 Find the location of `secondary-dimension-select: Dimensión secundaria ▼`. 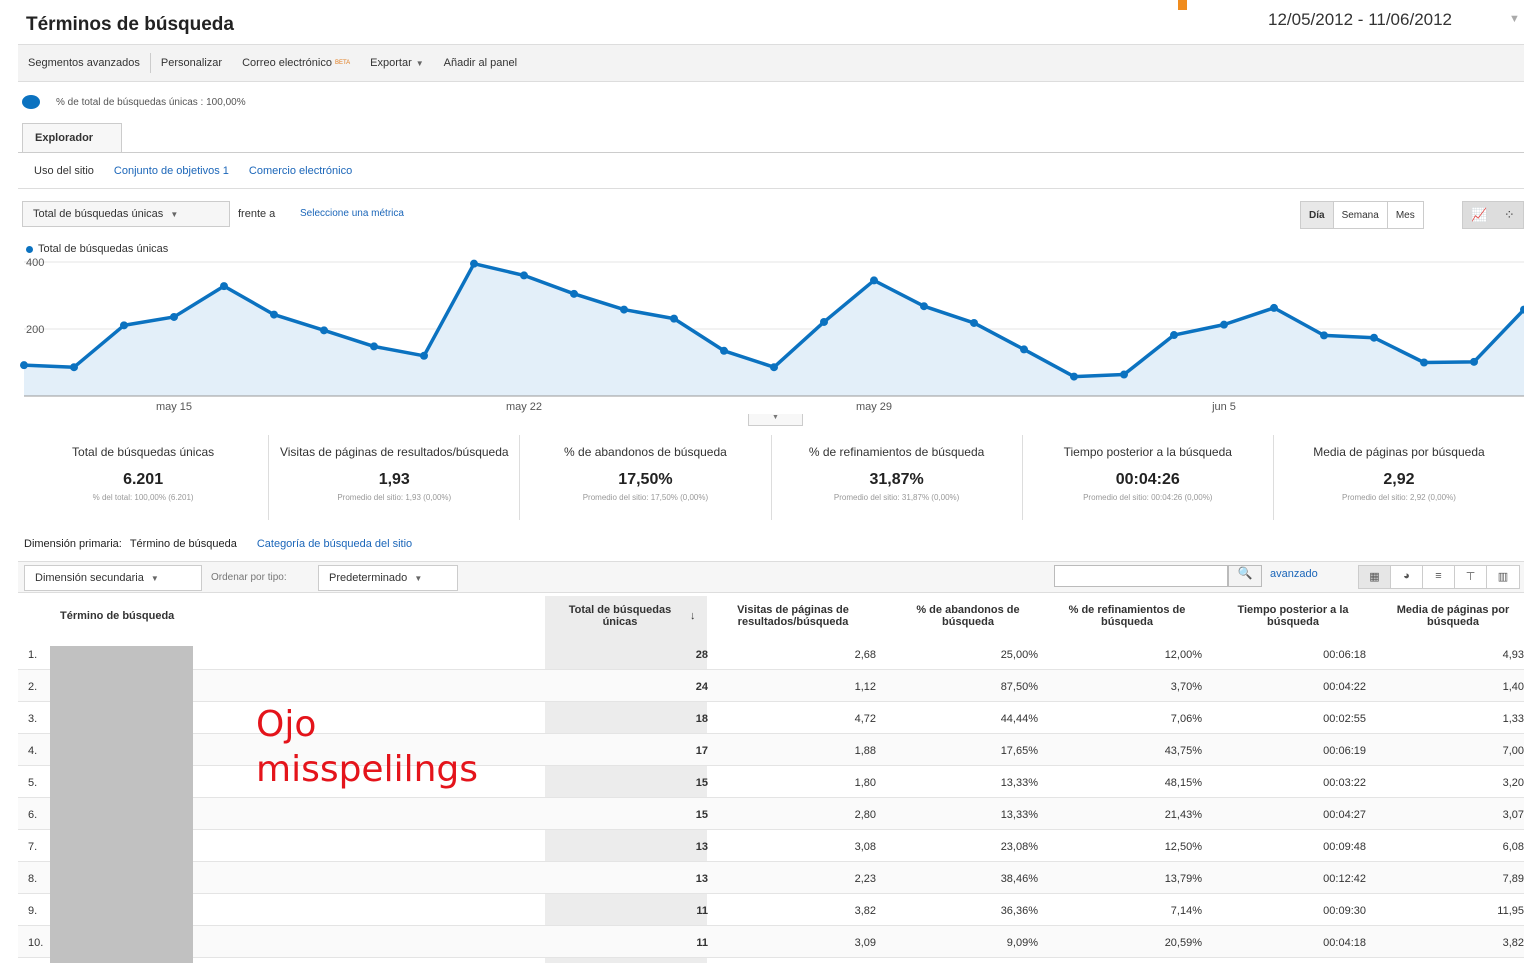

secondary-dimension-select: Dimensión secundaria ▼ is located at coordinates (113, 578).